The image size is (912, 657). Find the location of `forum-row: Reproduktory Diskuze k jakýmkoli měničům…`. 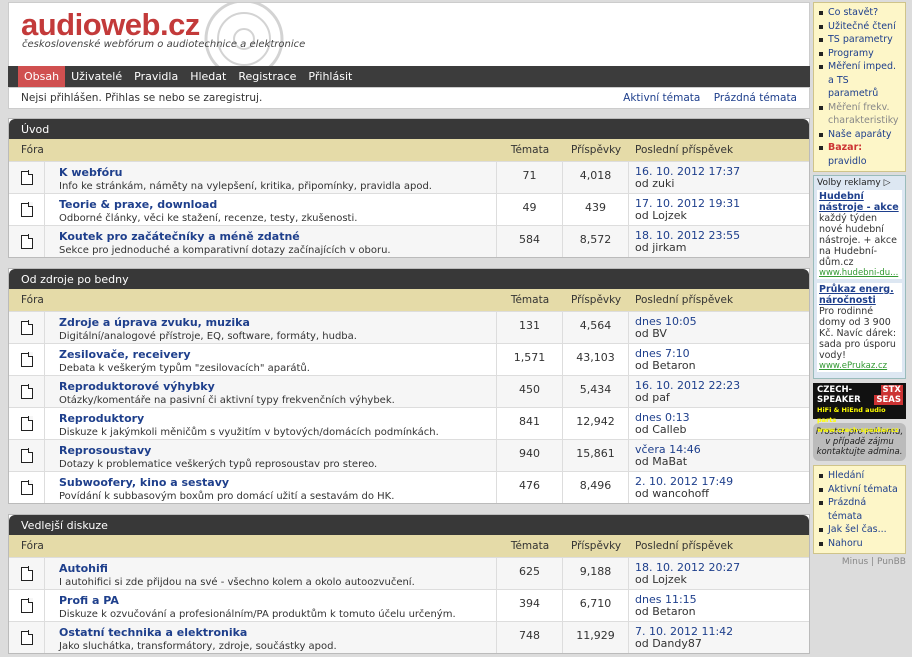

forum-row: Reproduktory Diskuze k jakýmkoli měničům… is located at coordinates (409, 423).